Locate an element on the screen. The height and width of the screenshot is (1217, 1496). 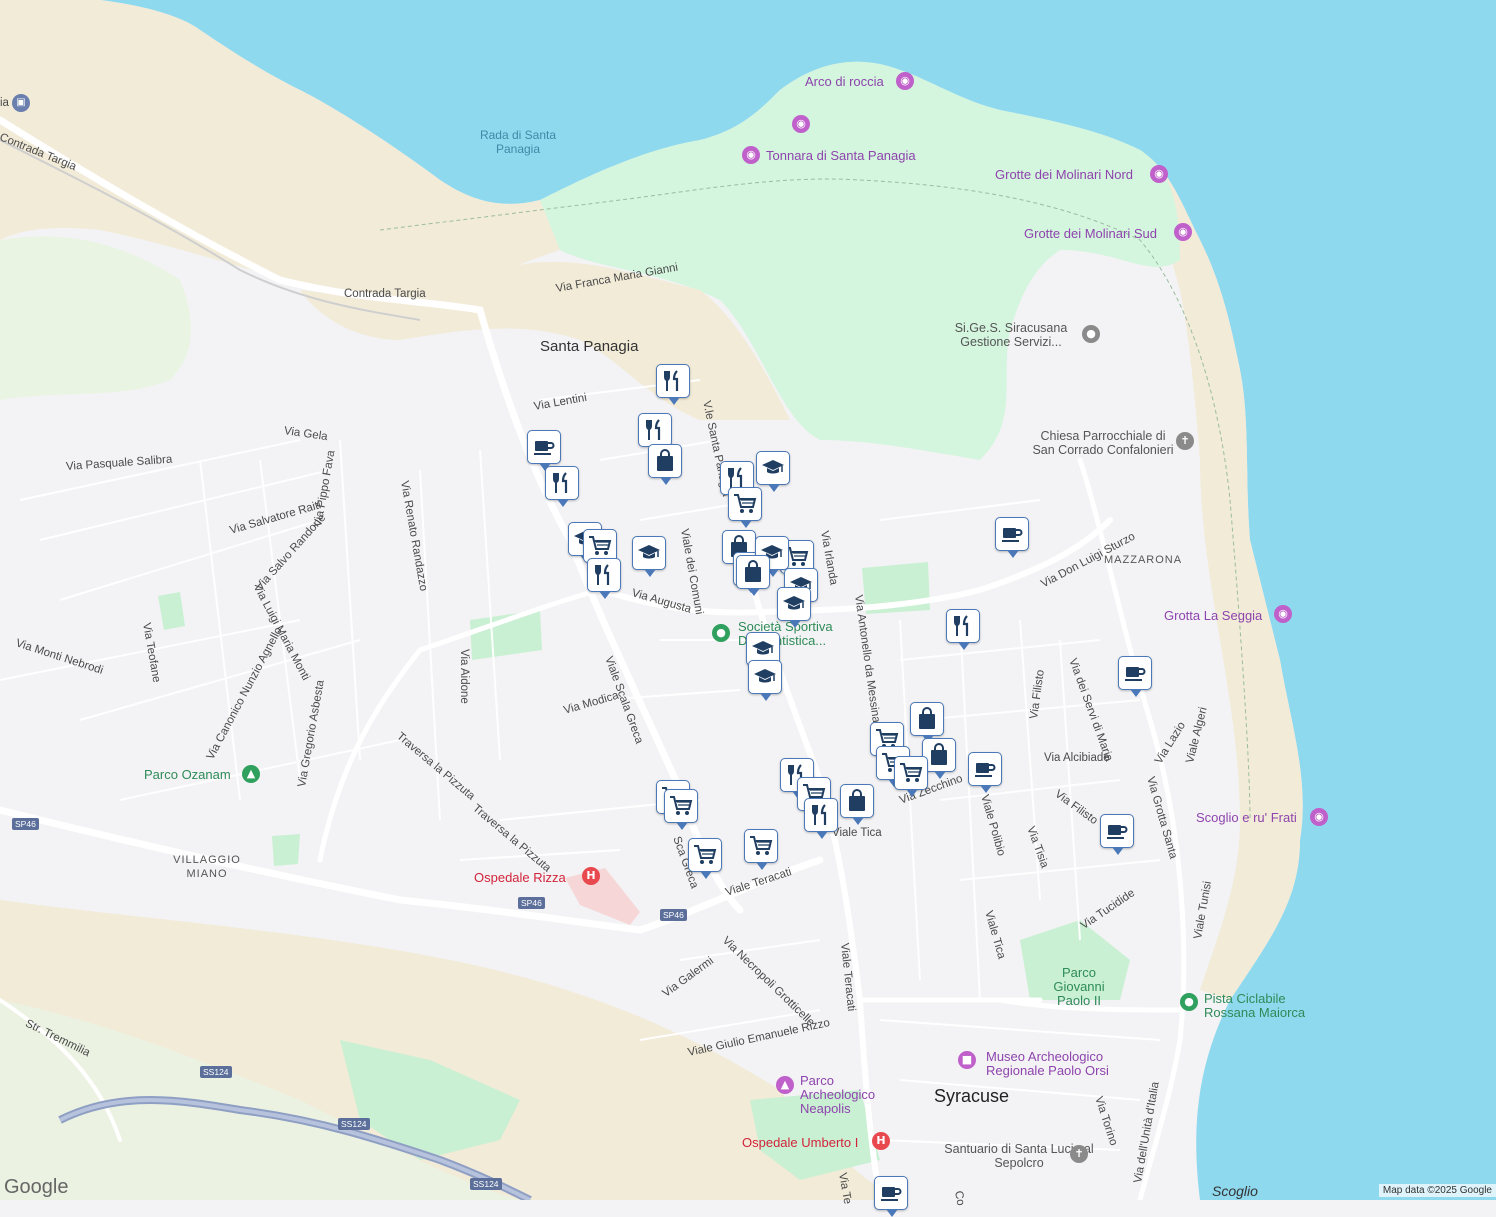
monument-icon: ▲ is located at coordinates (785, 1085).